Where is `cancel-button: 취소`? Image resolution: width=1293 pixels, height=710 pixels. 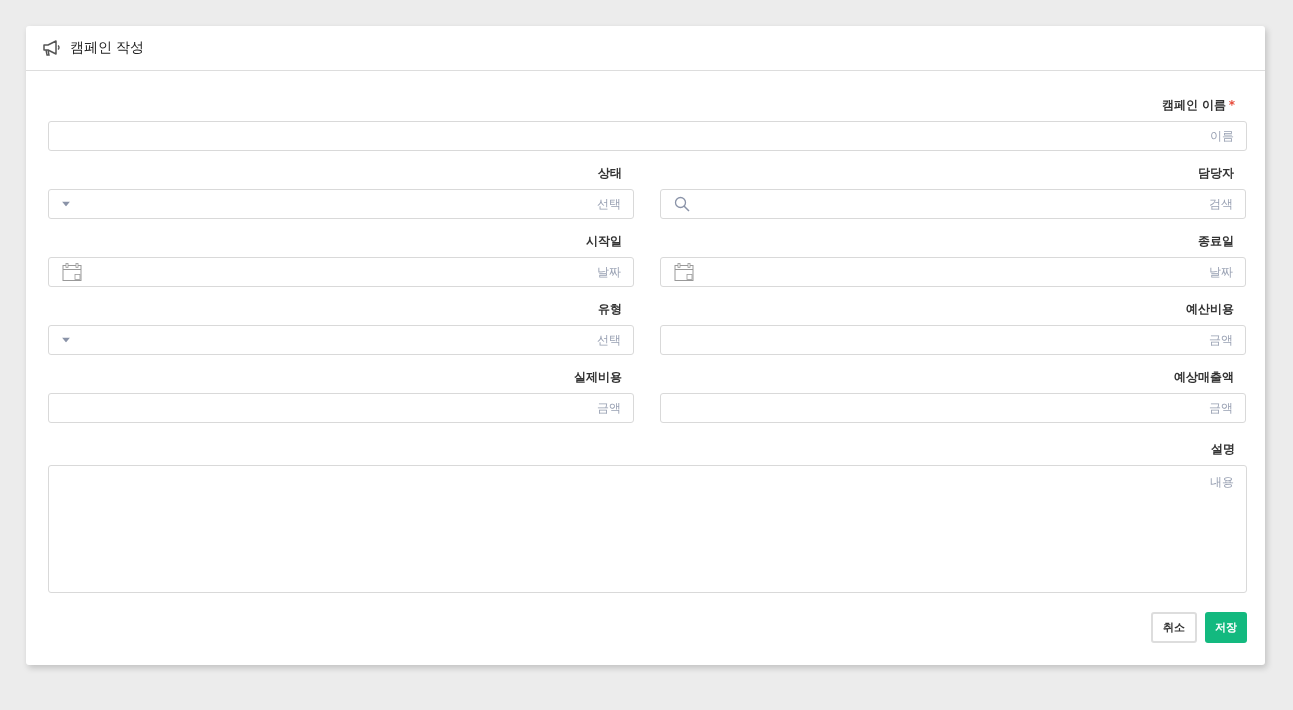 cancel-button: 취소 is located at coordinates (1174, 627).